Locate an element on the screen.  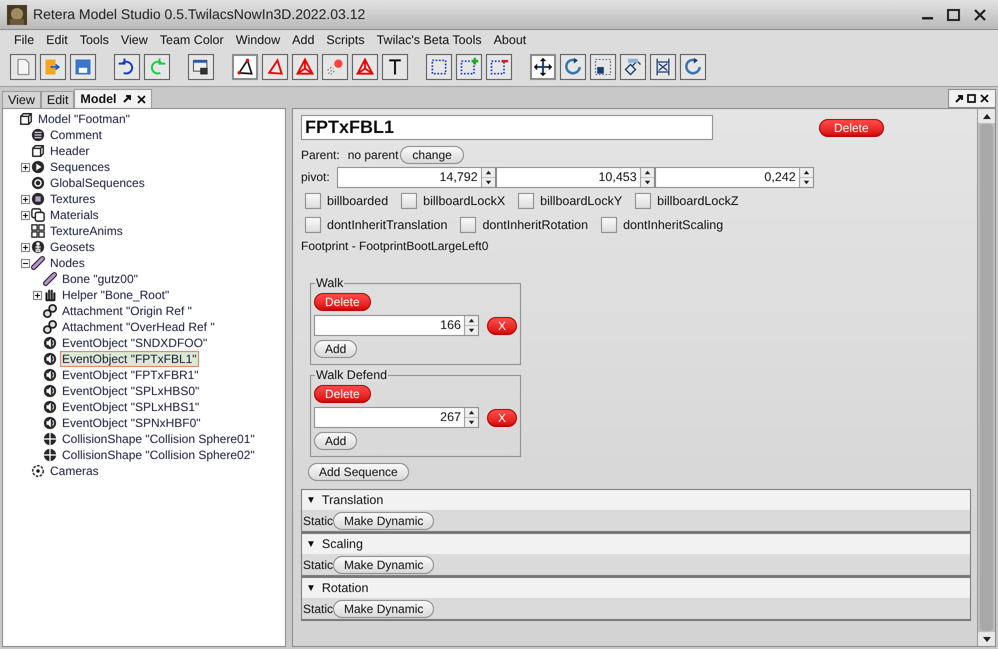
menu-item: Tools is located at coordinates (94, 40).